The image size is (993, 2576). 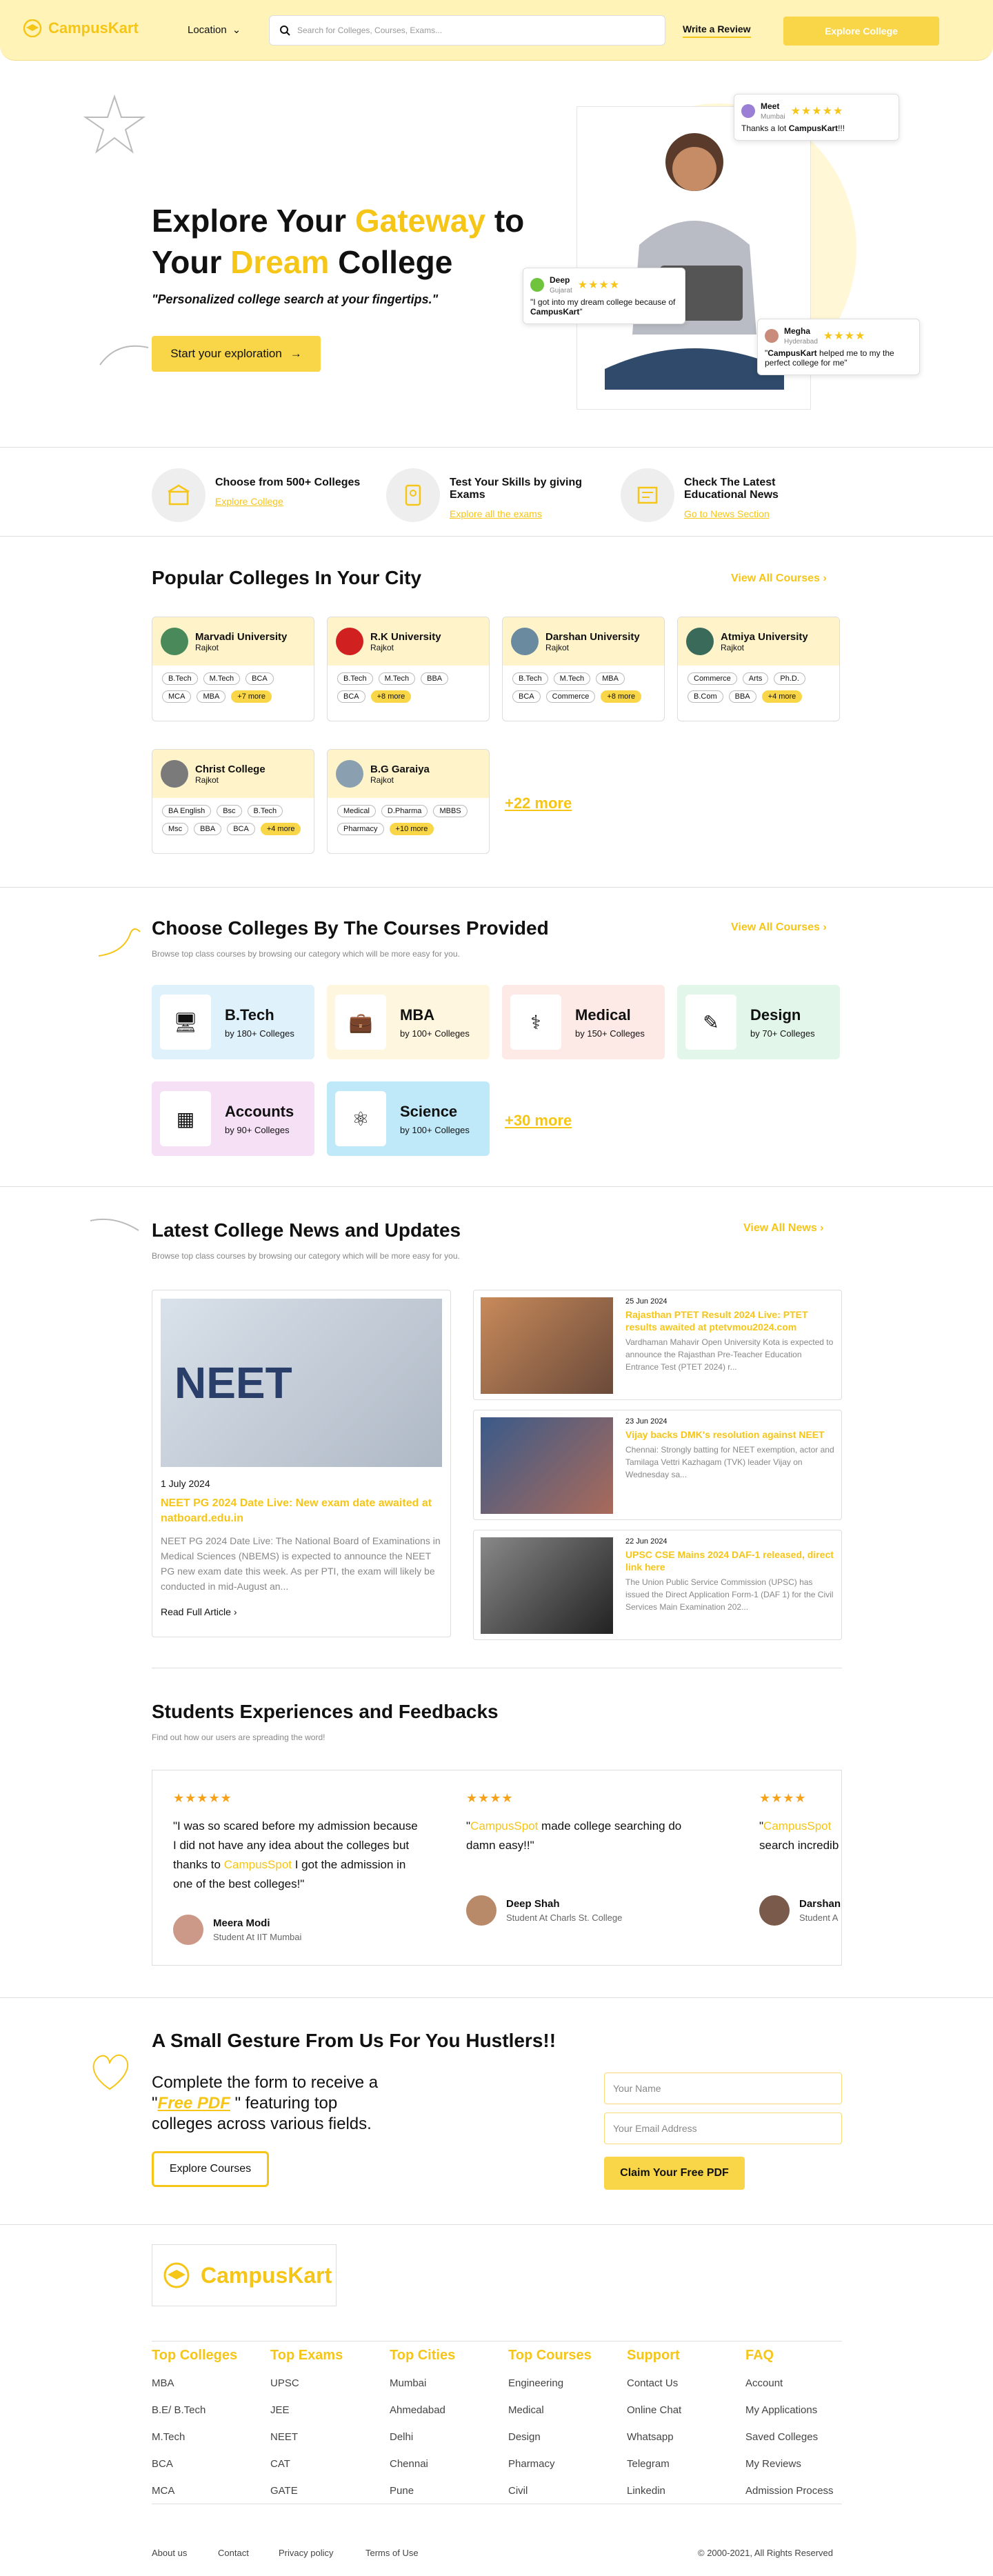 What do you see at coordinates (194, 2437) in the screenshot?
I see `footer-link: M.Tech` at bounding box center [194, 2437].